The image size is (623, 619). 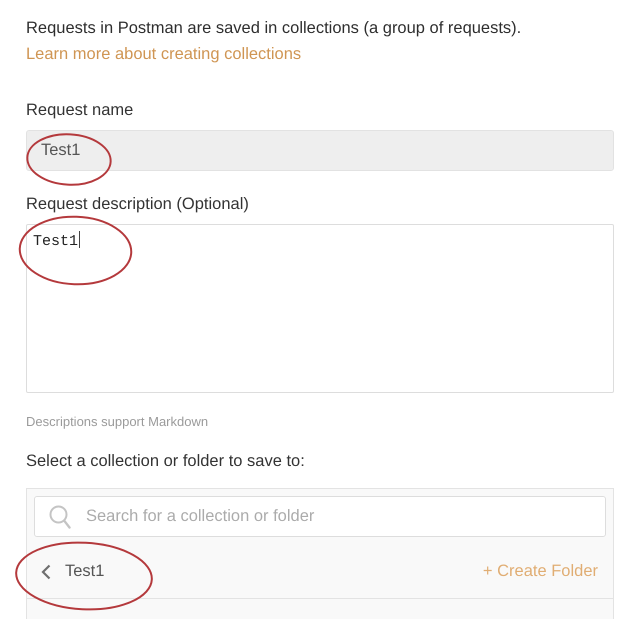 I want to click on markdown-hint: Descriptions support Markdown, so click(x=117, y=422).